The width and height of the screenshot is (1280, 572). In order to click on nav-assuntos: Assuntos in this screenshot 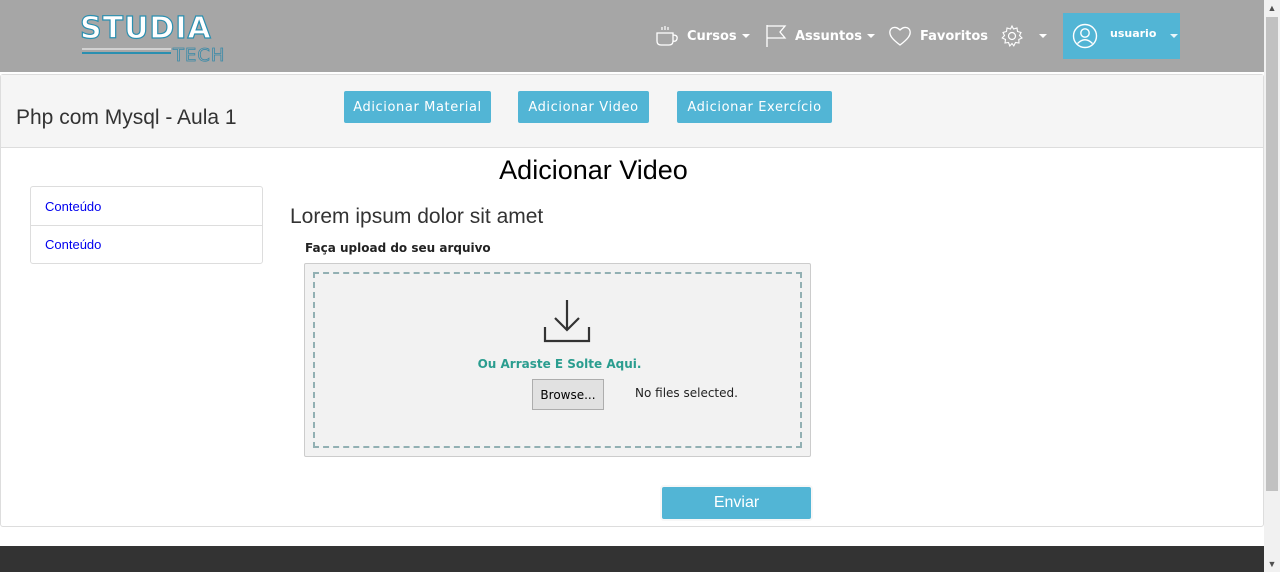, I will do `click(820, 36)`.